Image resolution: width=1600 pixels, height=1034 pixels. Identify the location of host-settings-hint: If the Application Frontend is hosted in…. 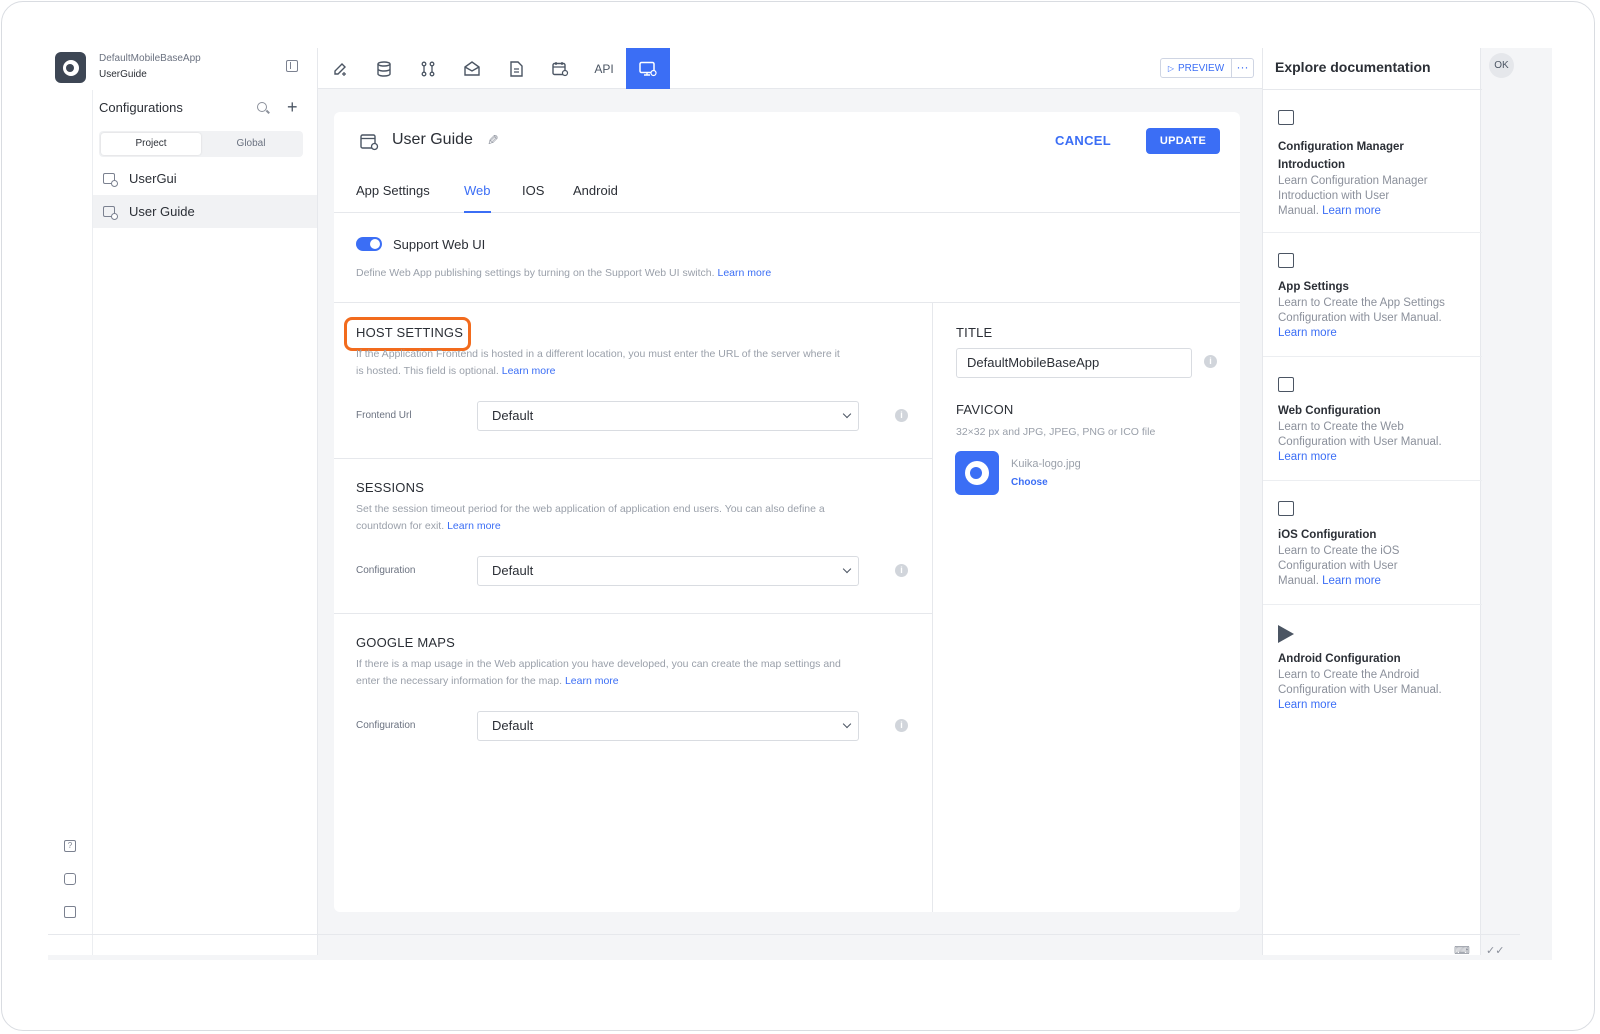
(598, 362).